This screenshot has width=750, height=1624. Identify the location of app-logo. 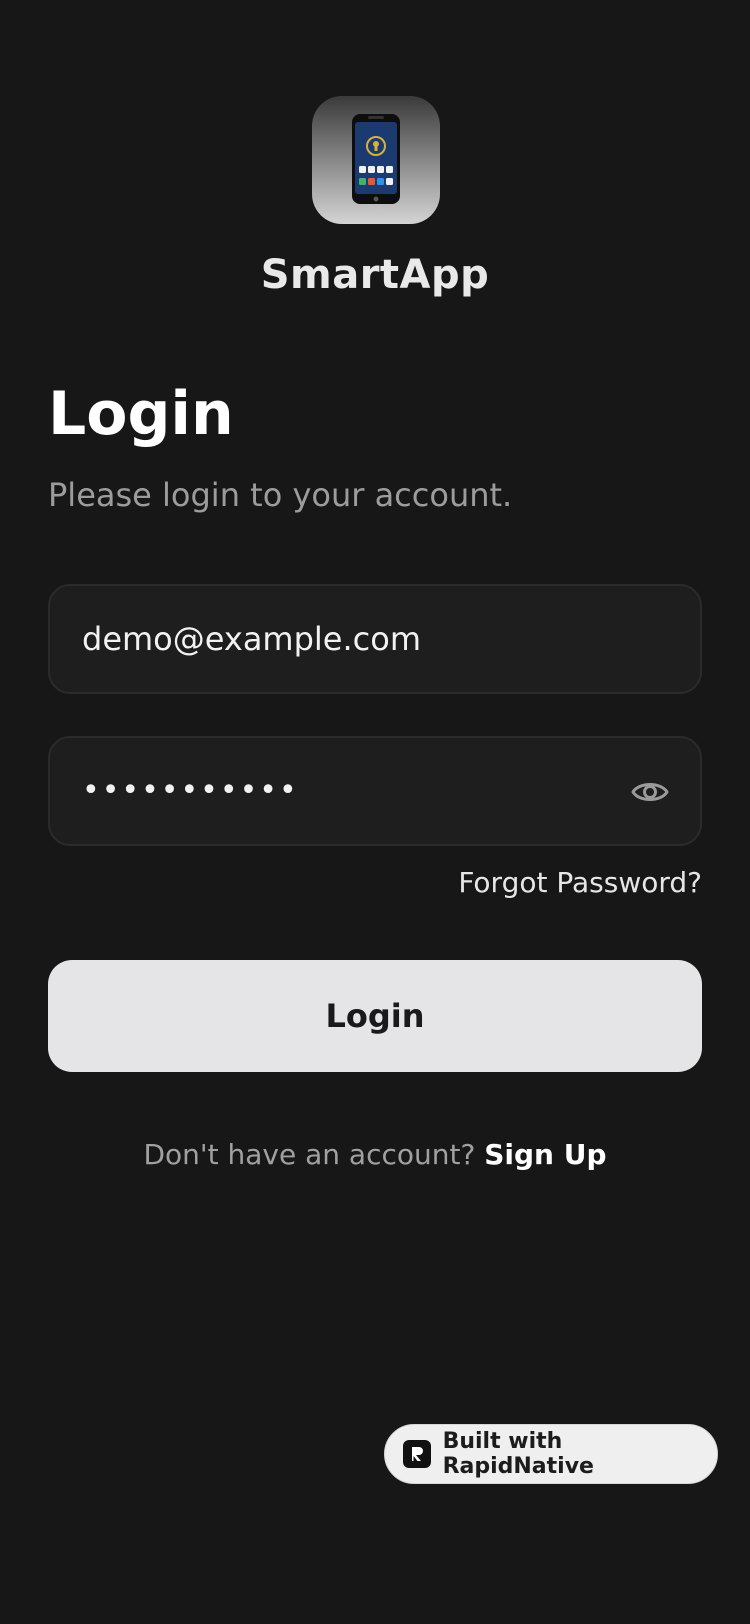
(376, 160).